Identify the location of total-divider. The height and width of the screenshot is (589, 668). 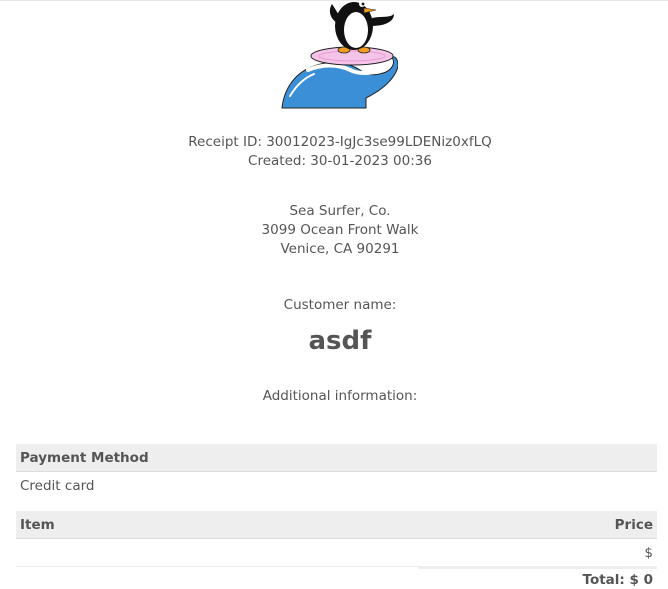
(537, 568).